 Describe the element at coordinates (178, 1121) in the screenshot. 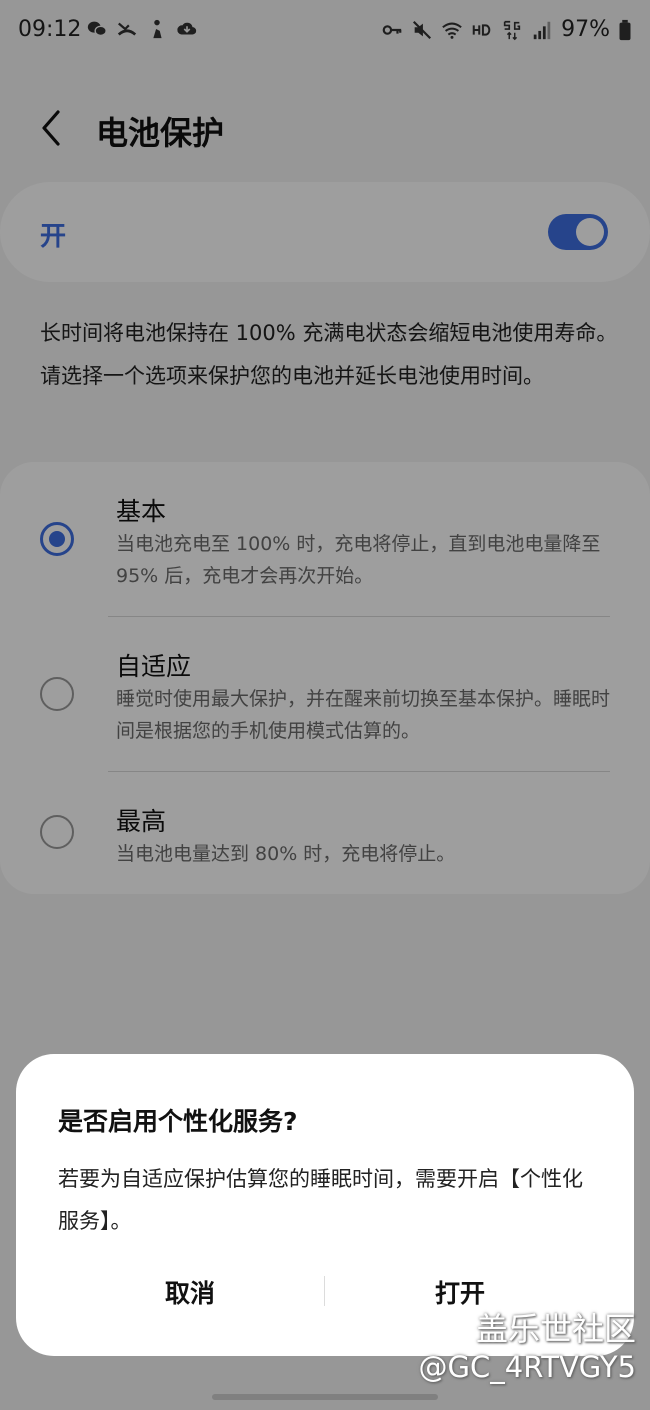

I see `dialog-title: 是否启用个性化服务?` at that location.